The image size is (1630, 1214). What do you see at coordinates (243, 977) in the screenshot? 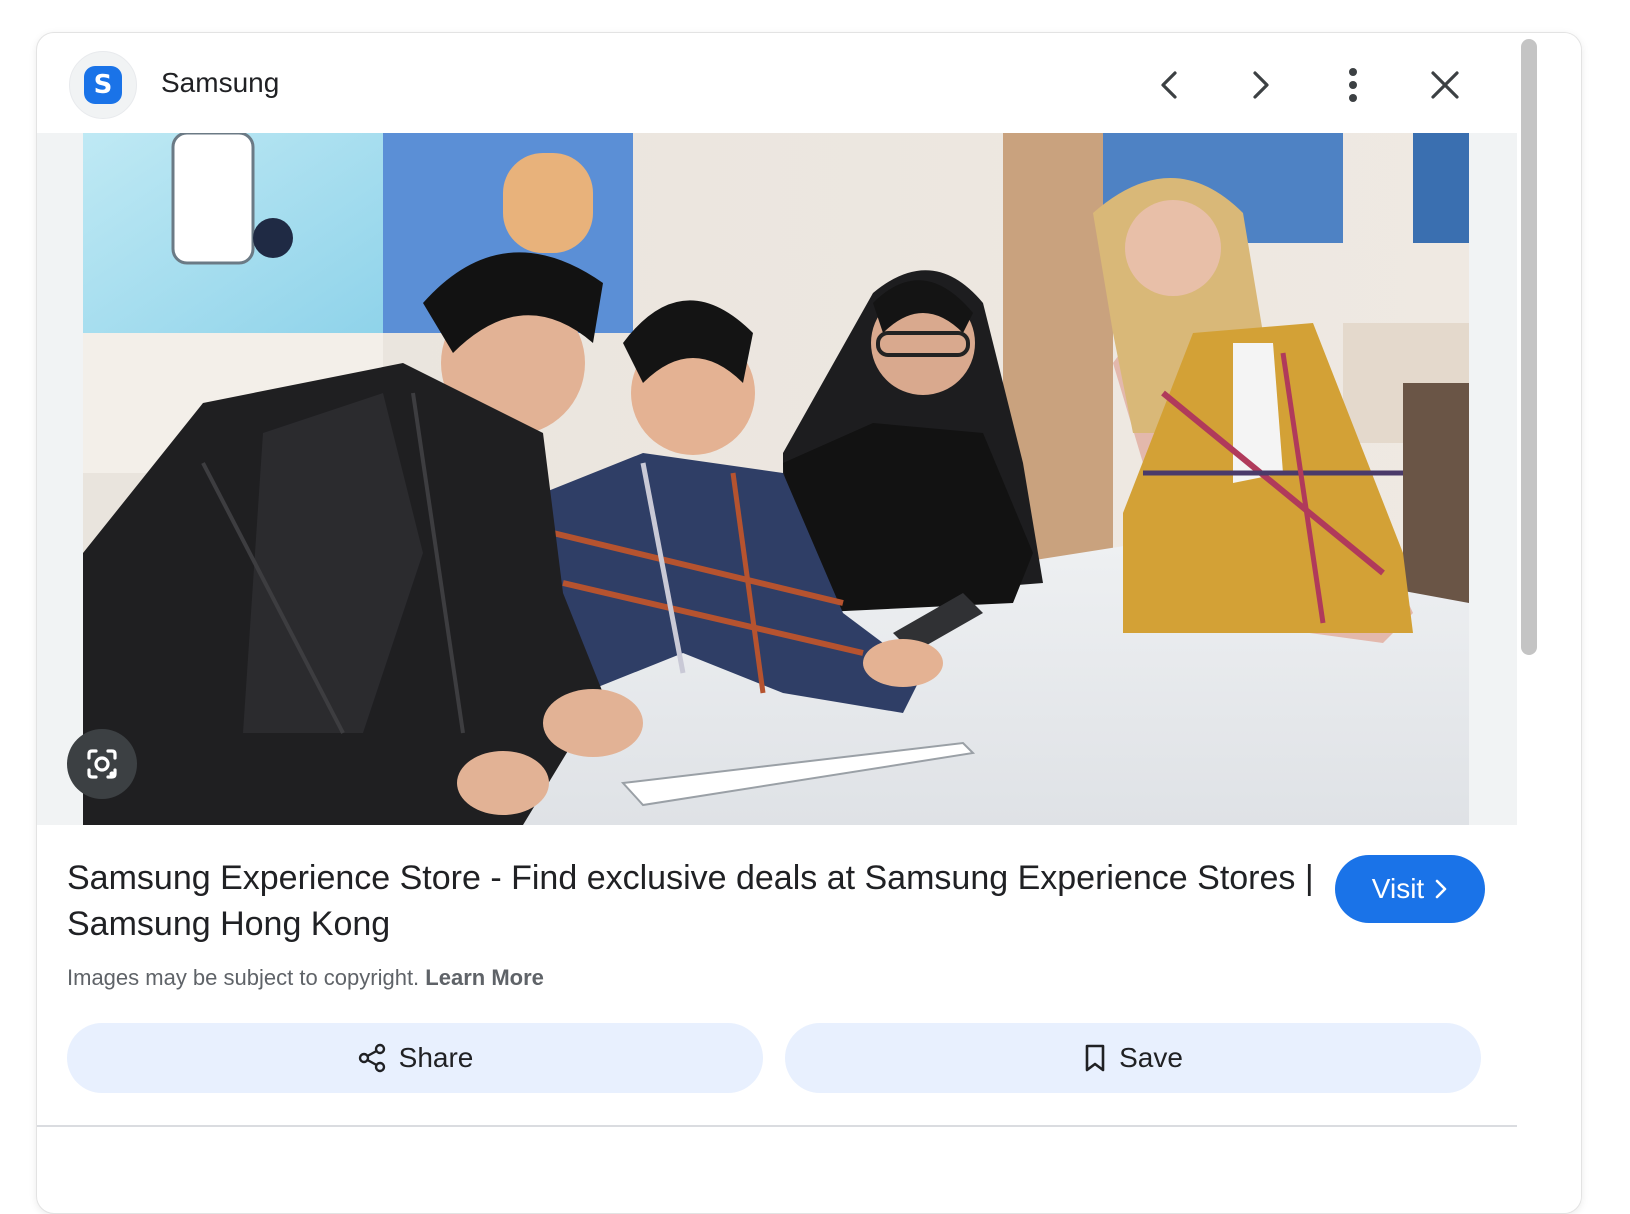
I see `copyright-text: Images may be subject to copyright.` at bounding box center [243, 977].